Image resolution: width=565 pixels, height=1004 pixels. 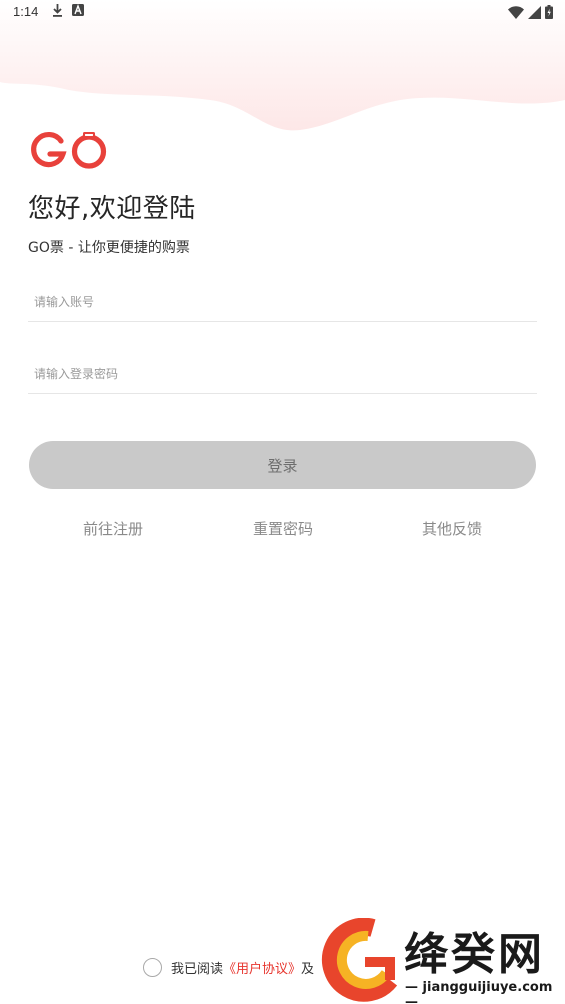 What do you see at coordinates (474, 954) in the screenshot?
I see `watermark-name: 绛癸网` at bounding box center [474, 954].